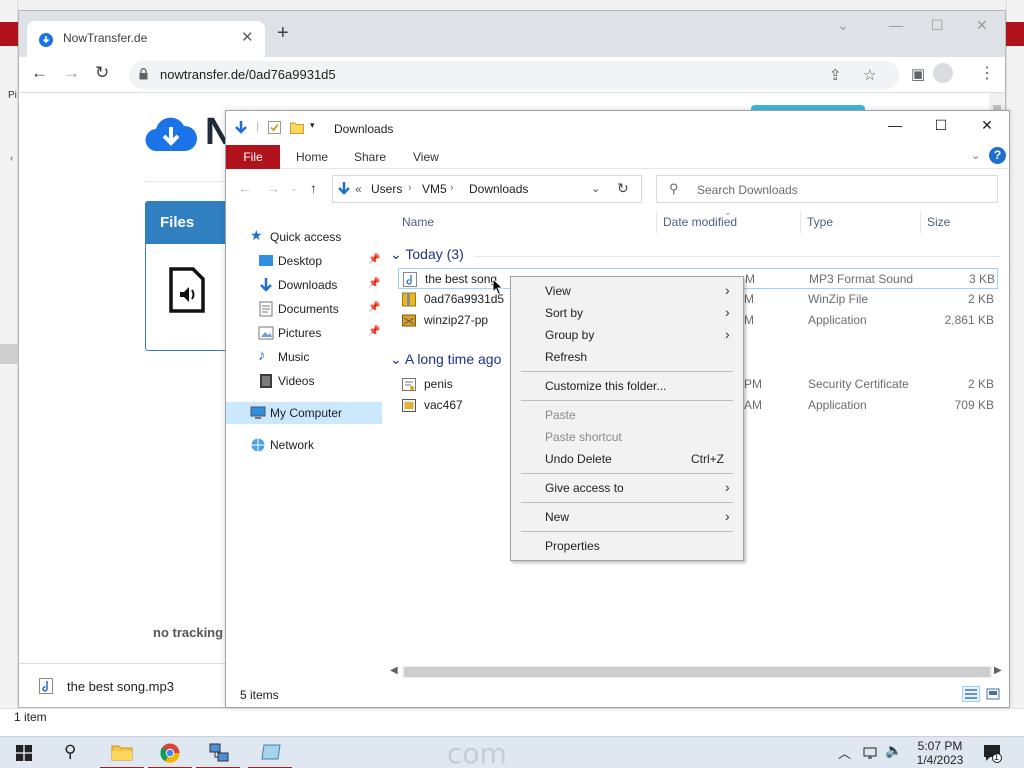  Describe the element at coordinates (272, 752) in the screenshot. I see `taskbar-app` at that location.